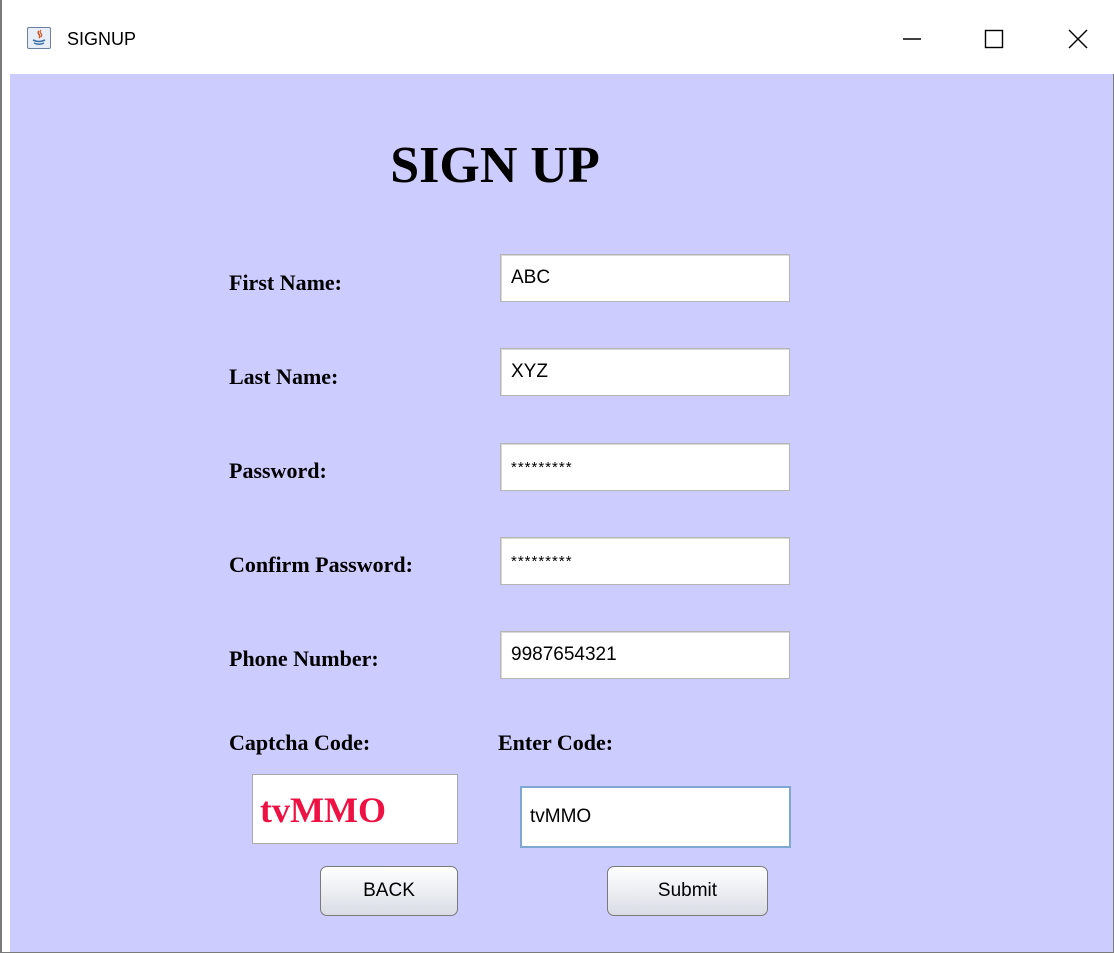  I want to click on back-button: BACK, so click(389, 891).